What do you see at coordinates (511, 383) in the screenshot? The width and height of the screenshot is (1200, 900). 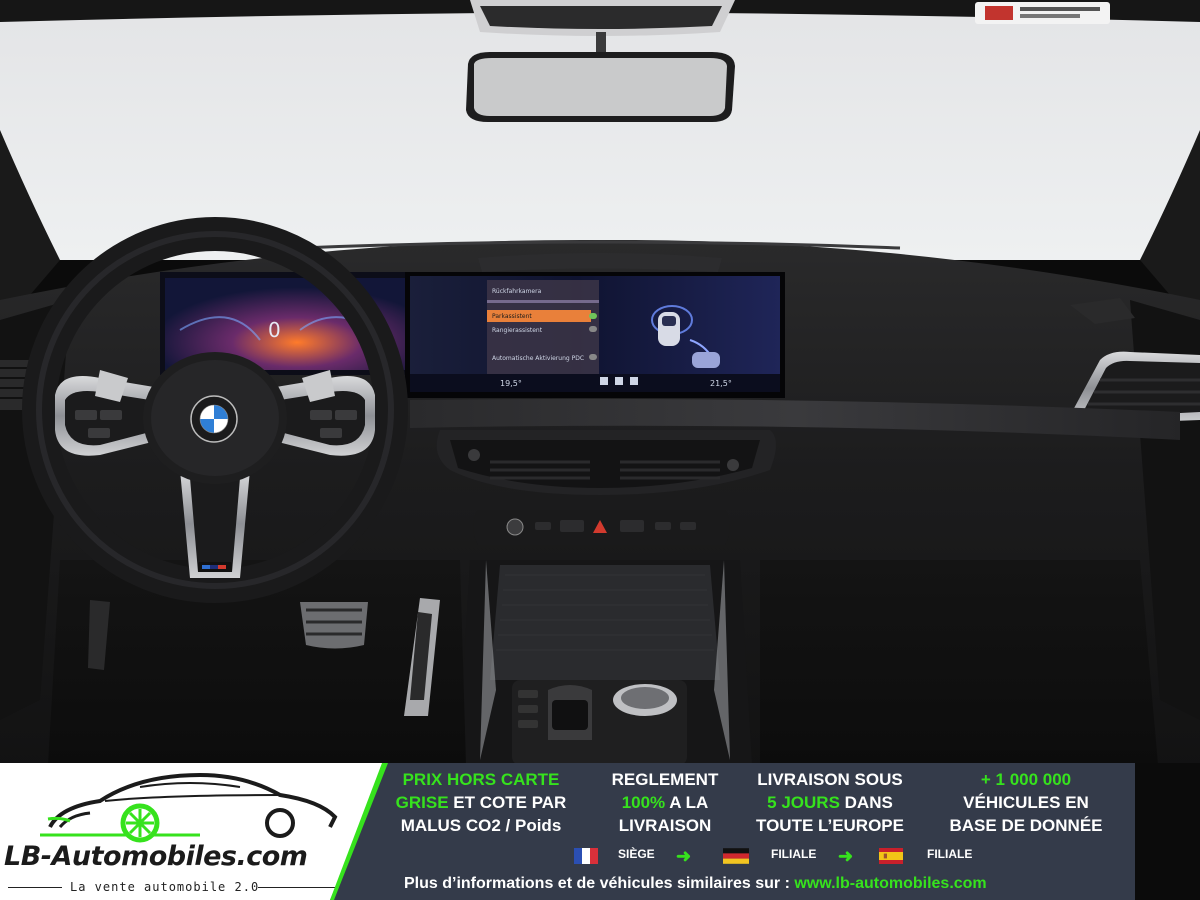 I see `screen-temp-left: 19,5°` at bounding box center [511, 383].